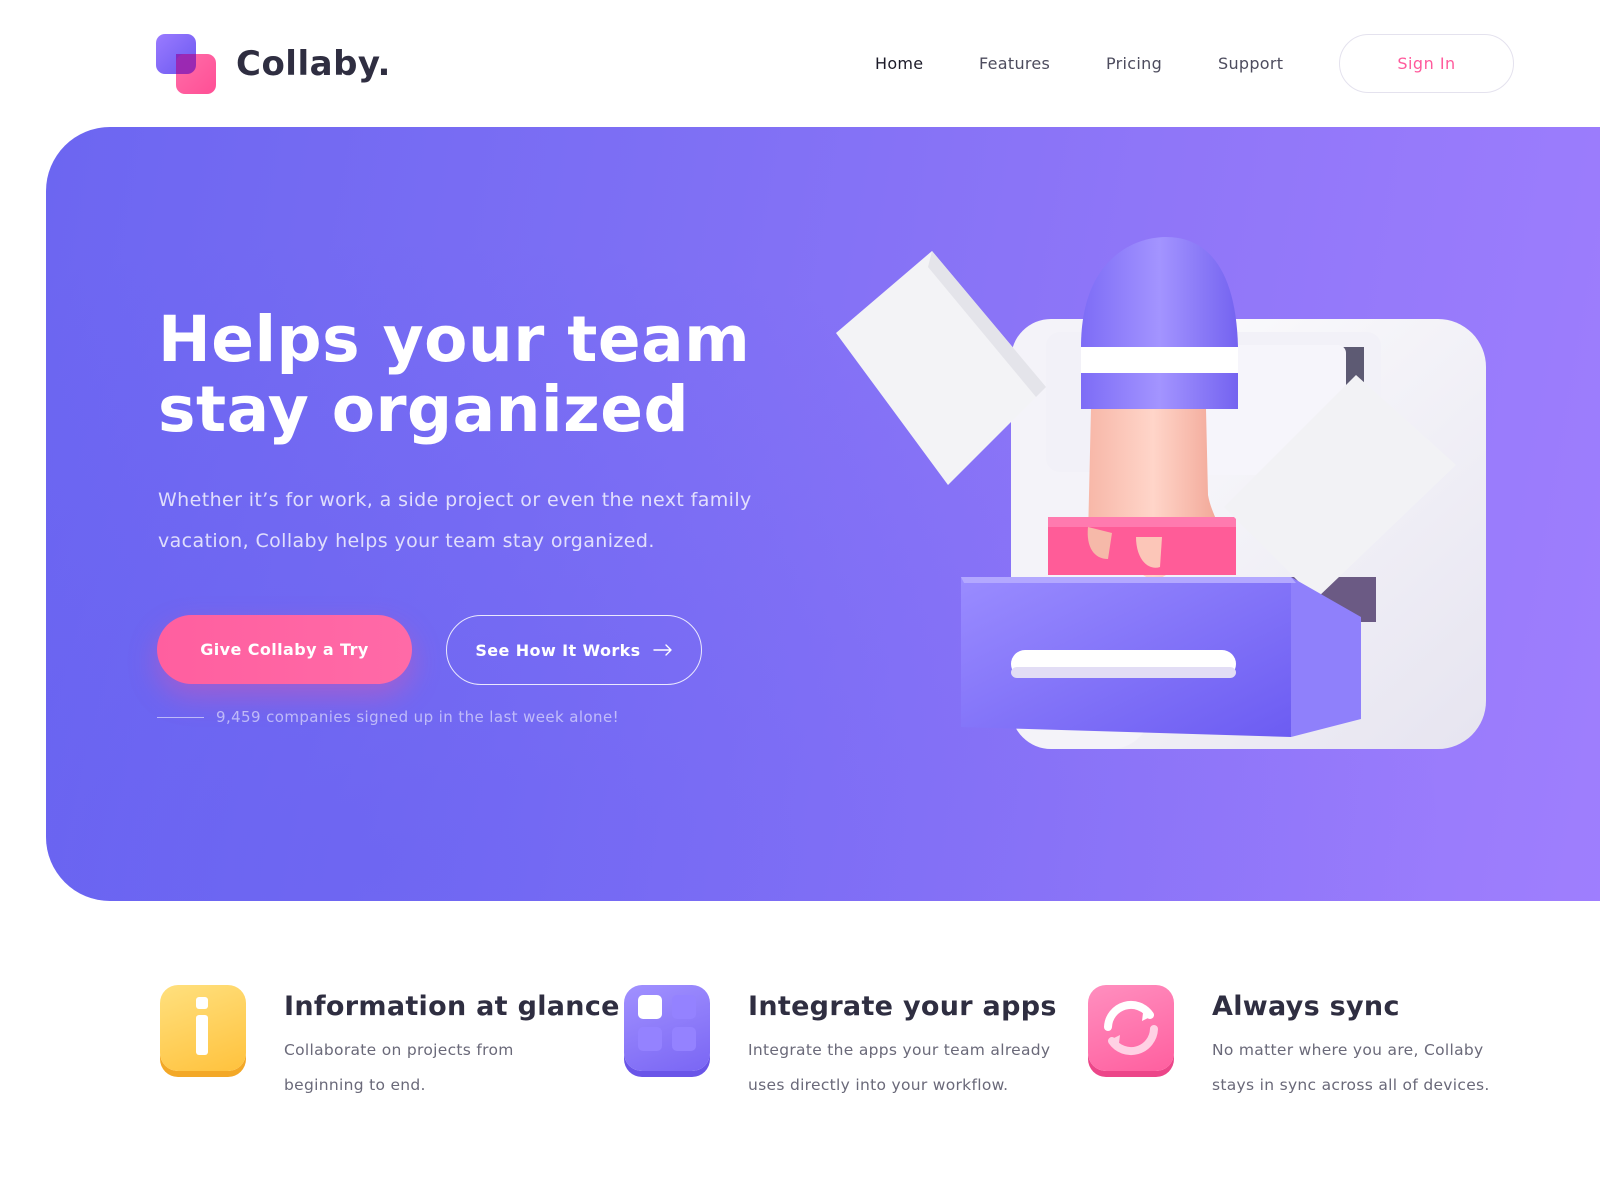  Describe the element at coordinates (1306, 1006) in the screenshot. I see `feature-title: Always sync` at that location.